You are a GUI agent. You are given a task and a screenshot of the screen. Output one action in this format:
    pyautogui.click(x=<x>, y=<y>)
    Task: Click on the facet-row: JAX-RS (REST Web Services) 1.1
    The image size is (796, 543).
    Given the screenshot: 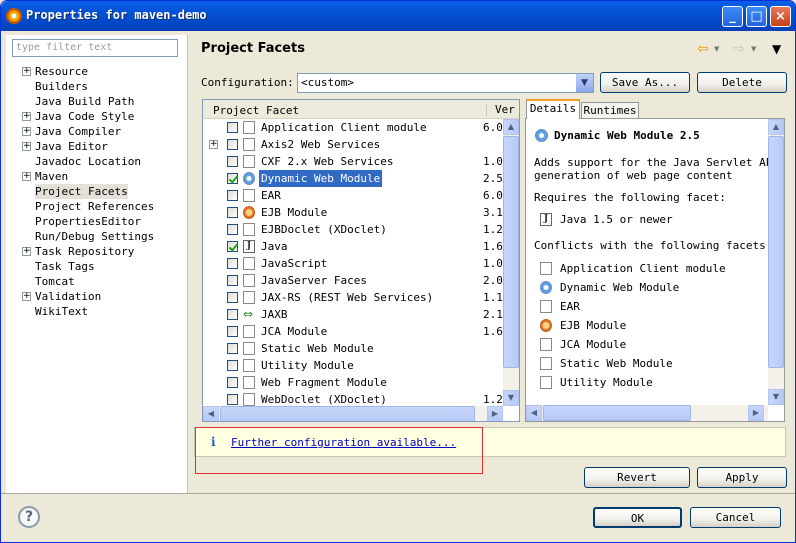 What is the action you would take?
    pyautogui.click(x=353, y=297)
    